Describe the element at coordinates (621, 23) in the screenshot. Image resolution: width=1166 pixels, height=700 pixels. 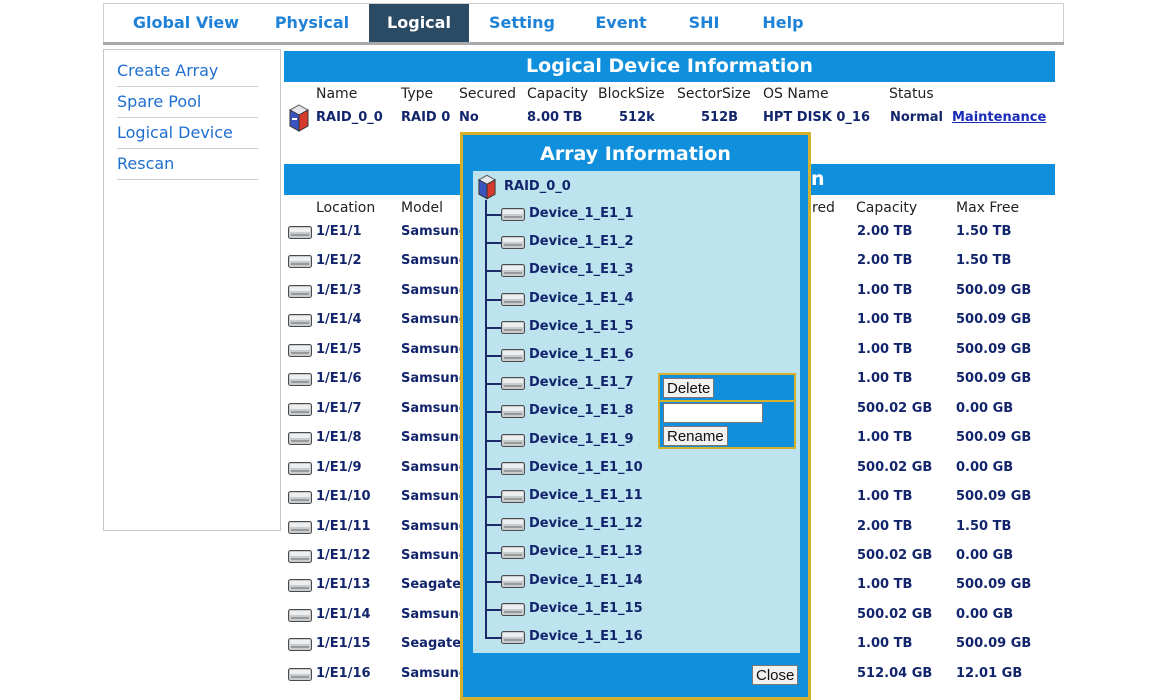
I see `tab-event: Event` at that location.